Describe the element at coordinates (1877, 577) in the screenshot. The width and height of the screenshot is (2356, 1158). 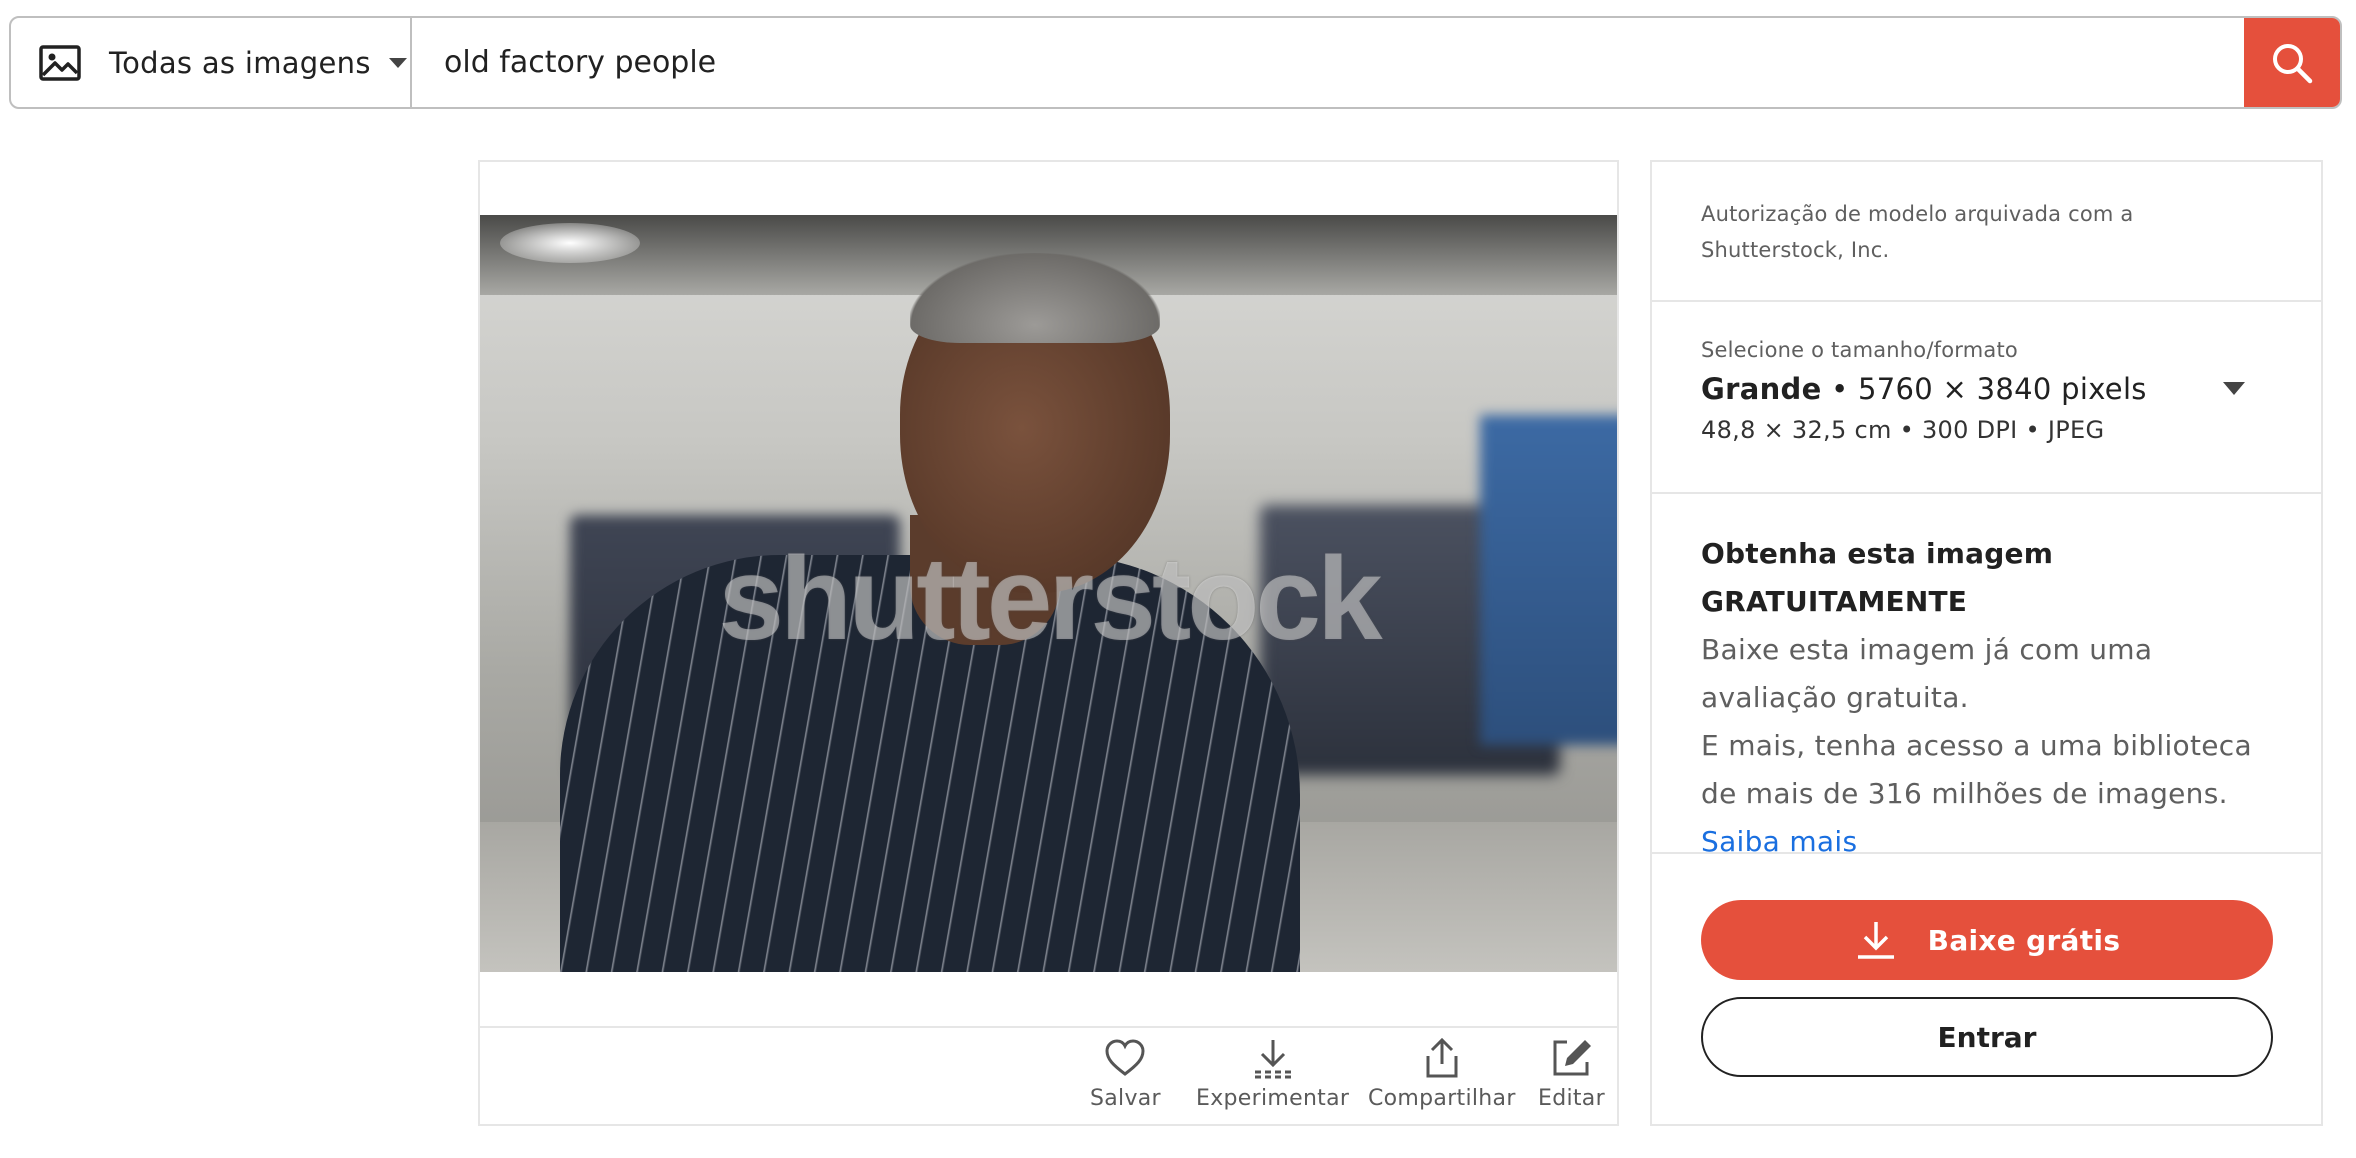
I see `free-trial-title: Obtenha esta imagem GRATUITAMENTE` at that location.